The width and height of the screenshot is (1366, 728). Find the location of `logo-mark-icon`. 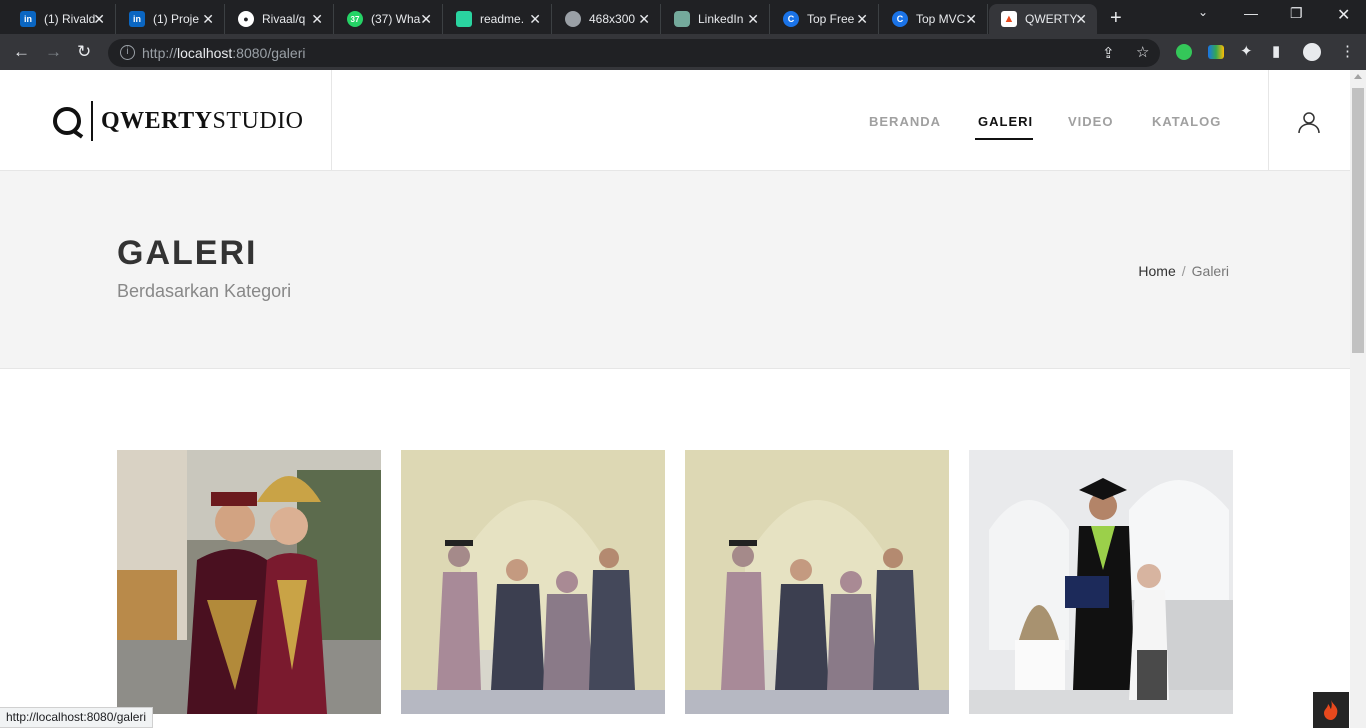

logo-mark-icon is located at coordinates (67, 121).